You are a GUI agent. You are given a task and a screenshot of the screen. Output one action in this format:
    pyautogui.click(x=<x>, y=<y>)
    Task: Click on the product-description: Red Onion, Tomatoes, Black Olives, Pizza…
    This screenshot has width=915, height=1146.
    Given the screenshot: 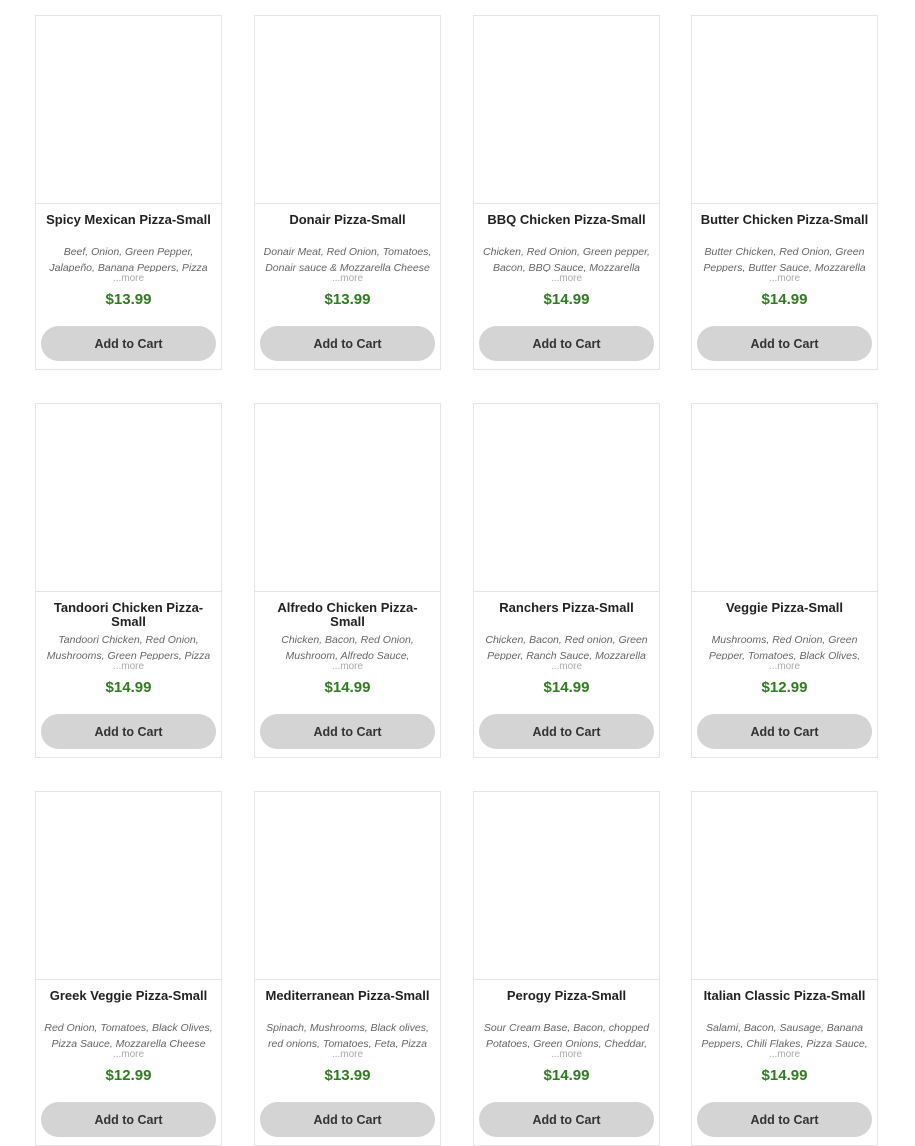 What is the action you would take?
    pyautogui.click(x=128, y=1035)
    